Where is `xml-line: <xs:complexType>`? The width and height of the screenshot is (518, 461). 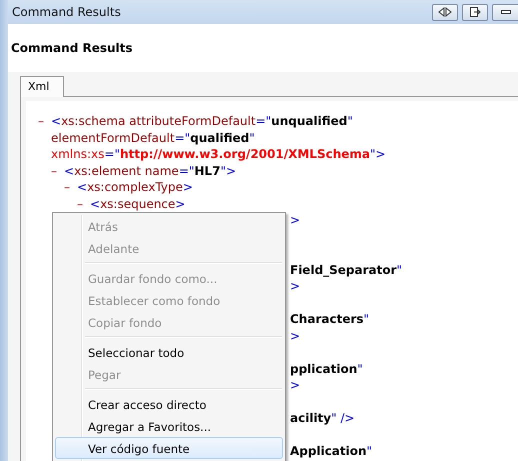
xml-line: <xs:complexType> is located at coordinates (135, 187).